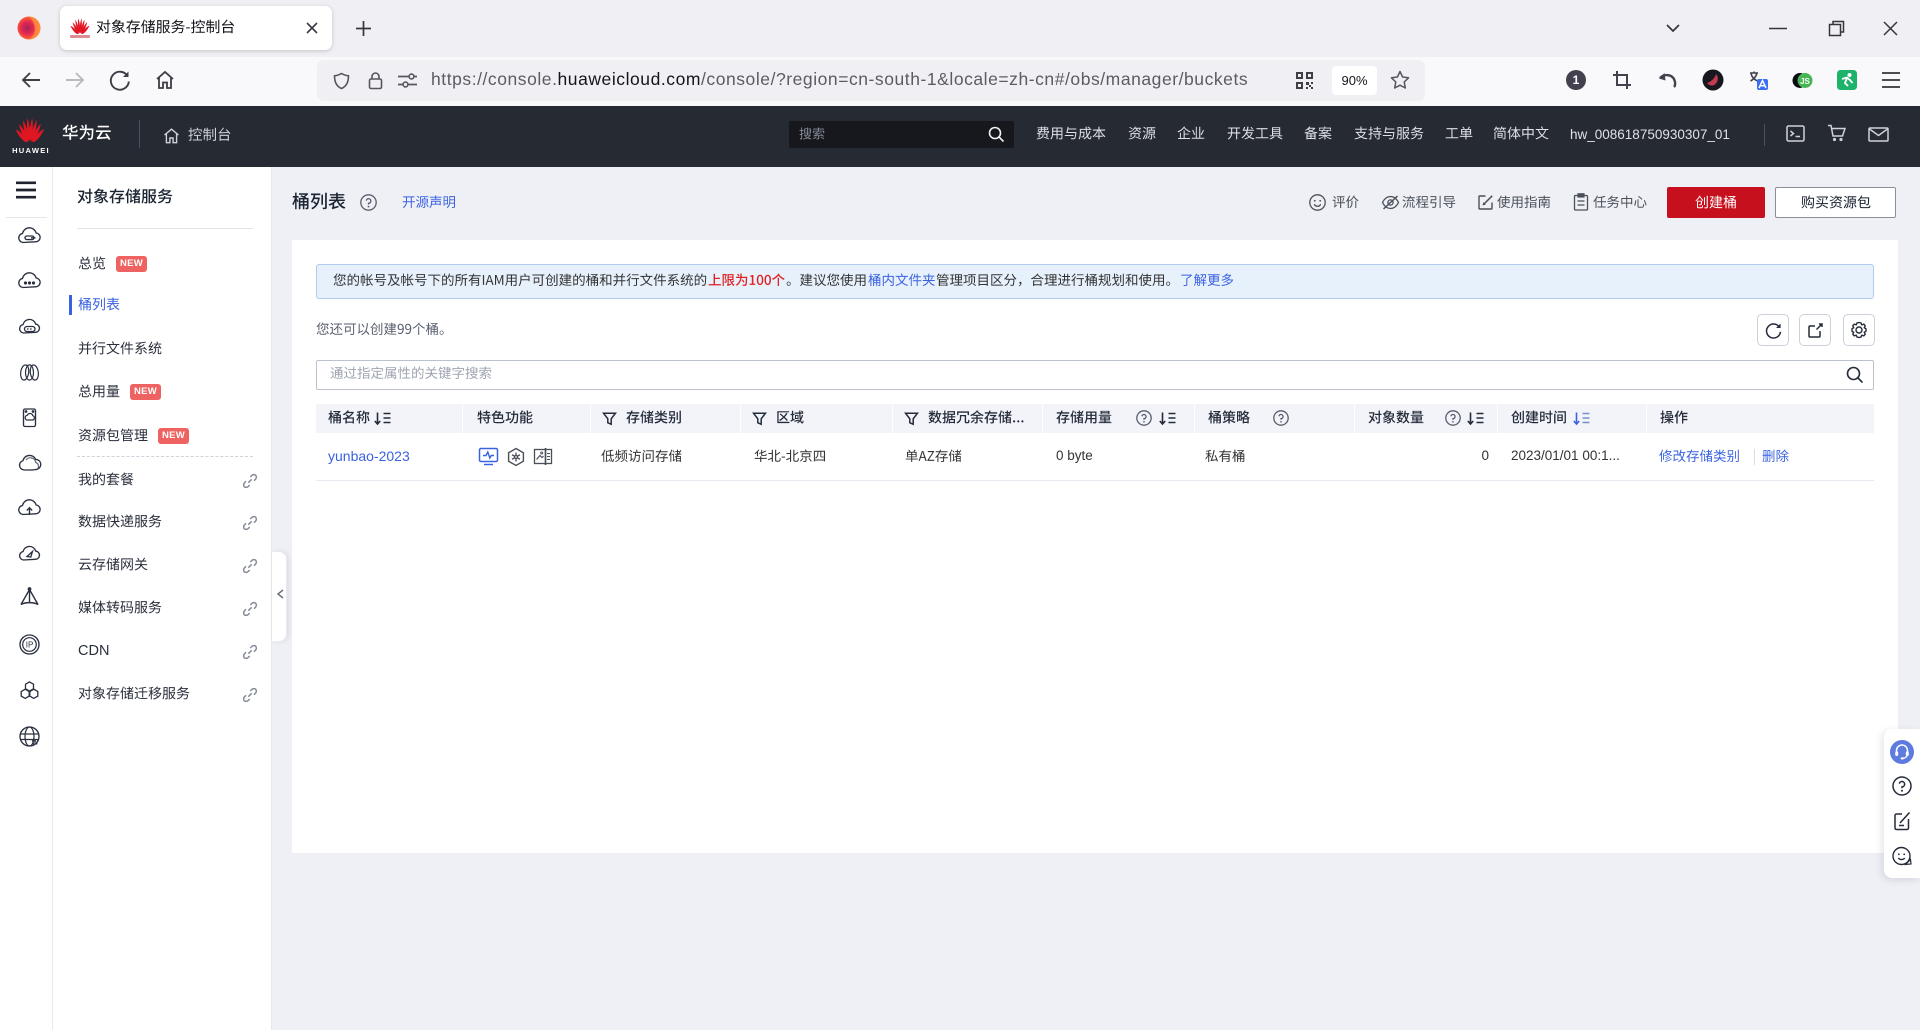 Image resolution: width=1920 pixels, height=1030 pixels. I want to click on svg-text: W, so click(35, 743).